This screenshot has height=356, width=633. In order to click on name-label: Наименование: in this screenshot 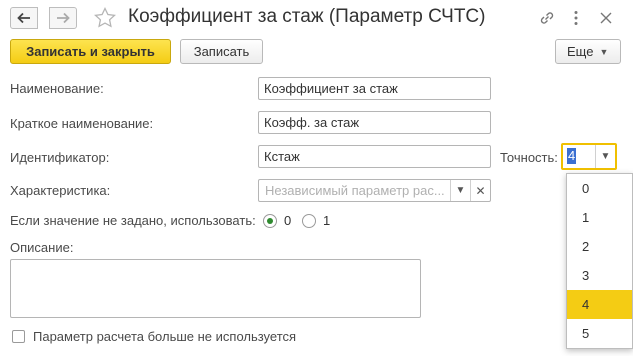, I will do `click(57, 88)`.